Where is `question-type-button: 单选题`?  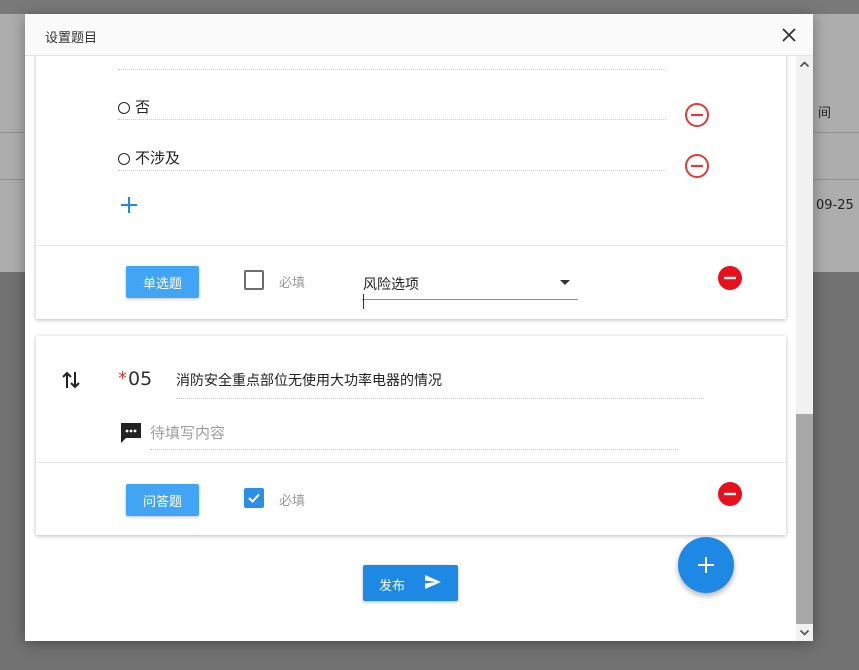 question-type-button: 单选题 is located at coordinates (162, 282).